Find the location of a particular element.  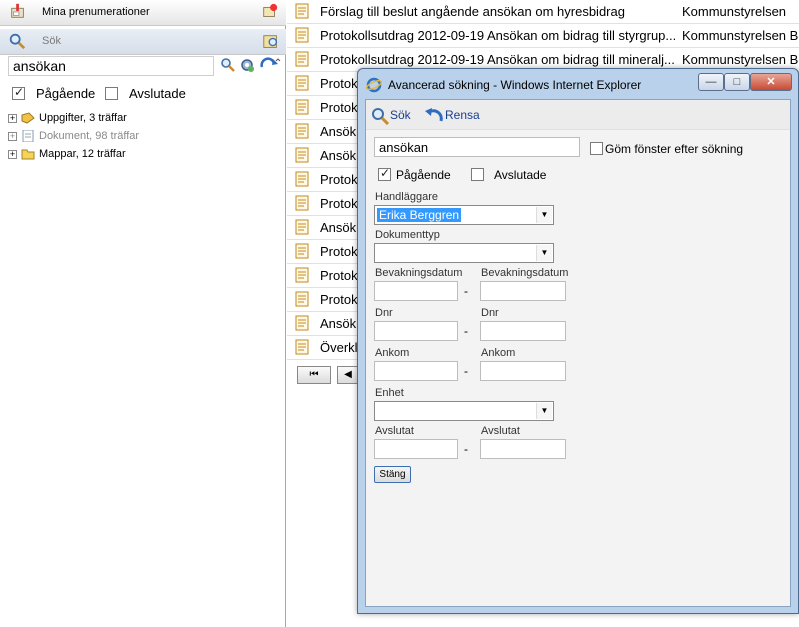

maximize-button: □ is located at coordinates (737, 82).